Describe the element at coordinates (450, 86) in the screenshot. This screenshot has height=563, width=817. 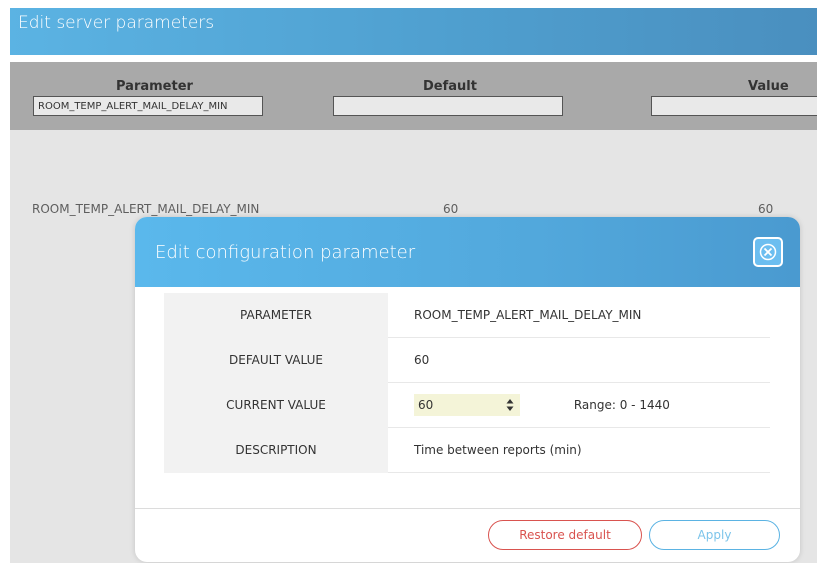
I see `column-header-default: Default` at that location.